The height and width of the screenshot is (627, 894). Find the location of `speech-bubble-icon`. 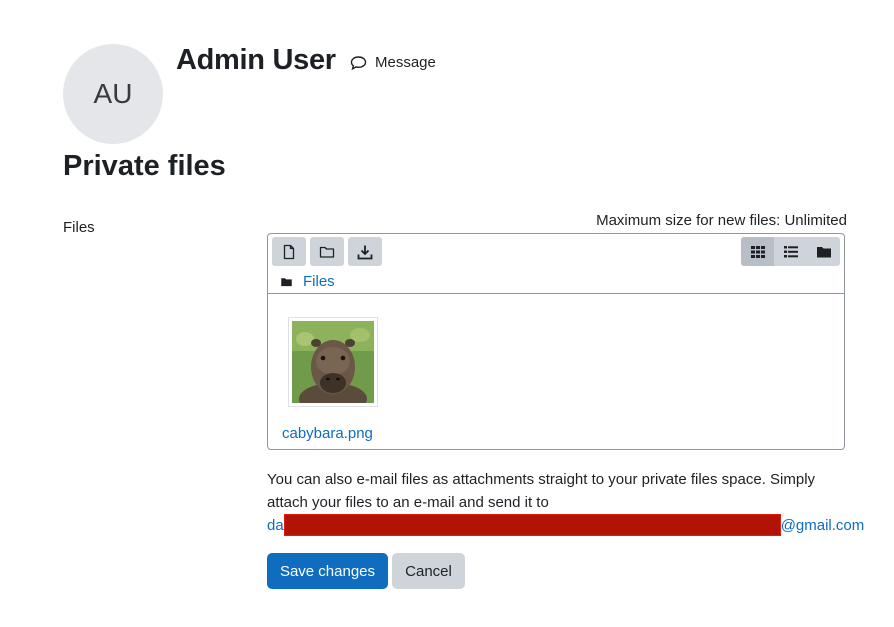

speech-bubble-icon is located at coordinates (358, 62).